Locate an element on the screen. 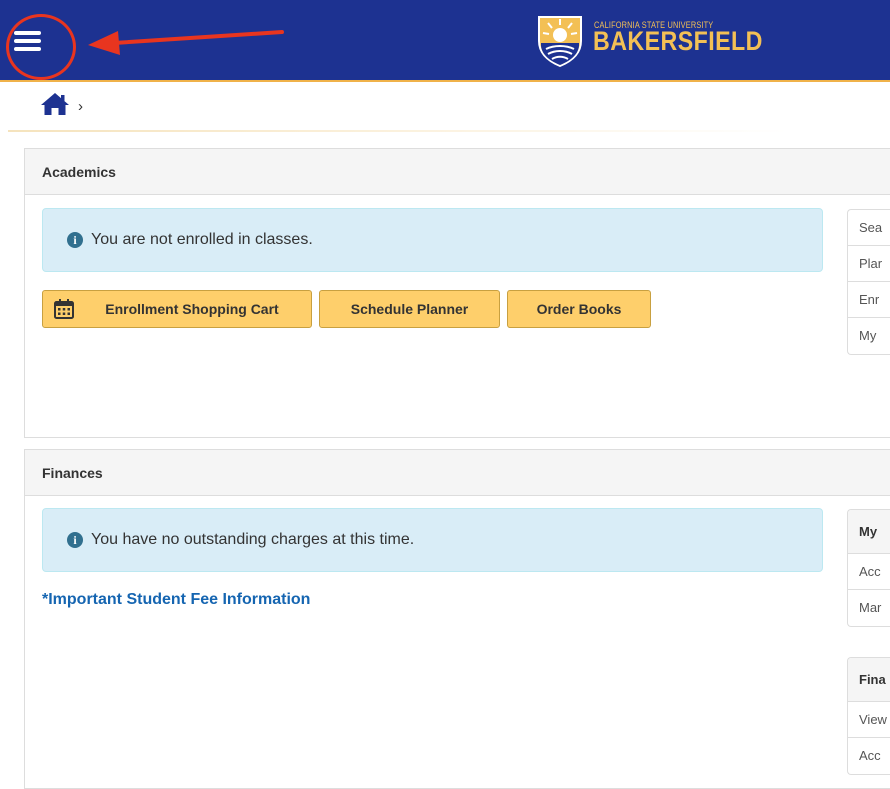 The height and width of the screenshot is (789, 890). order-books-button: Order Books is located at coordinates (579, 309).